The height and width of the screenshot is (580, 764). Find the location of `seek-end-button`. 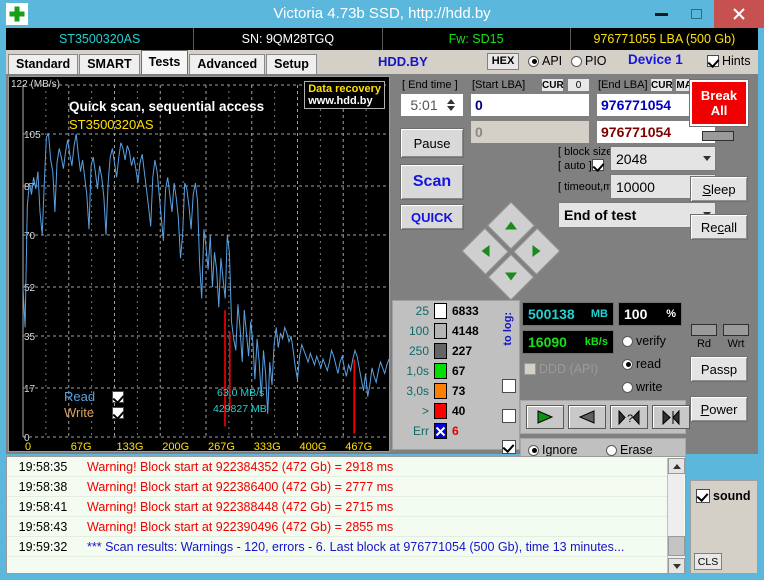

seek-end-button is located at coordinates (671, 417).